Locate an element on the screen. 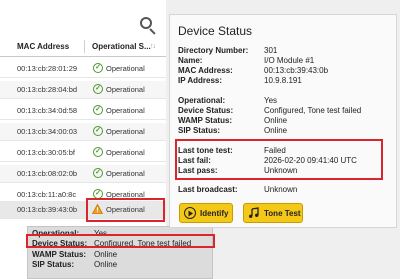 The width and height of the screenshot is (400, 279). field-label: Name: is located at coordinates (190, 60).